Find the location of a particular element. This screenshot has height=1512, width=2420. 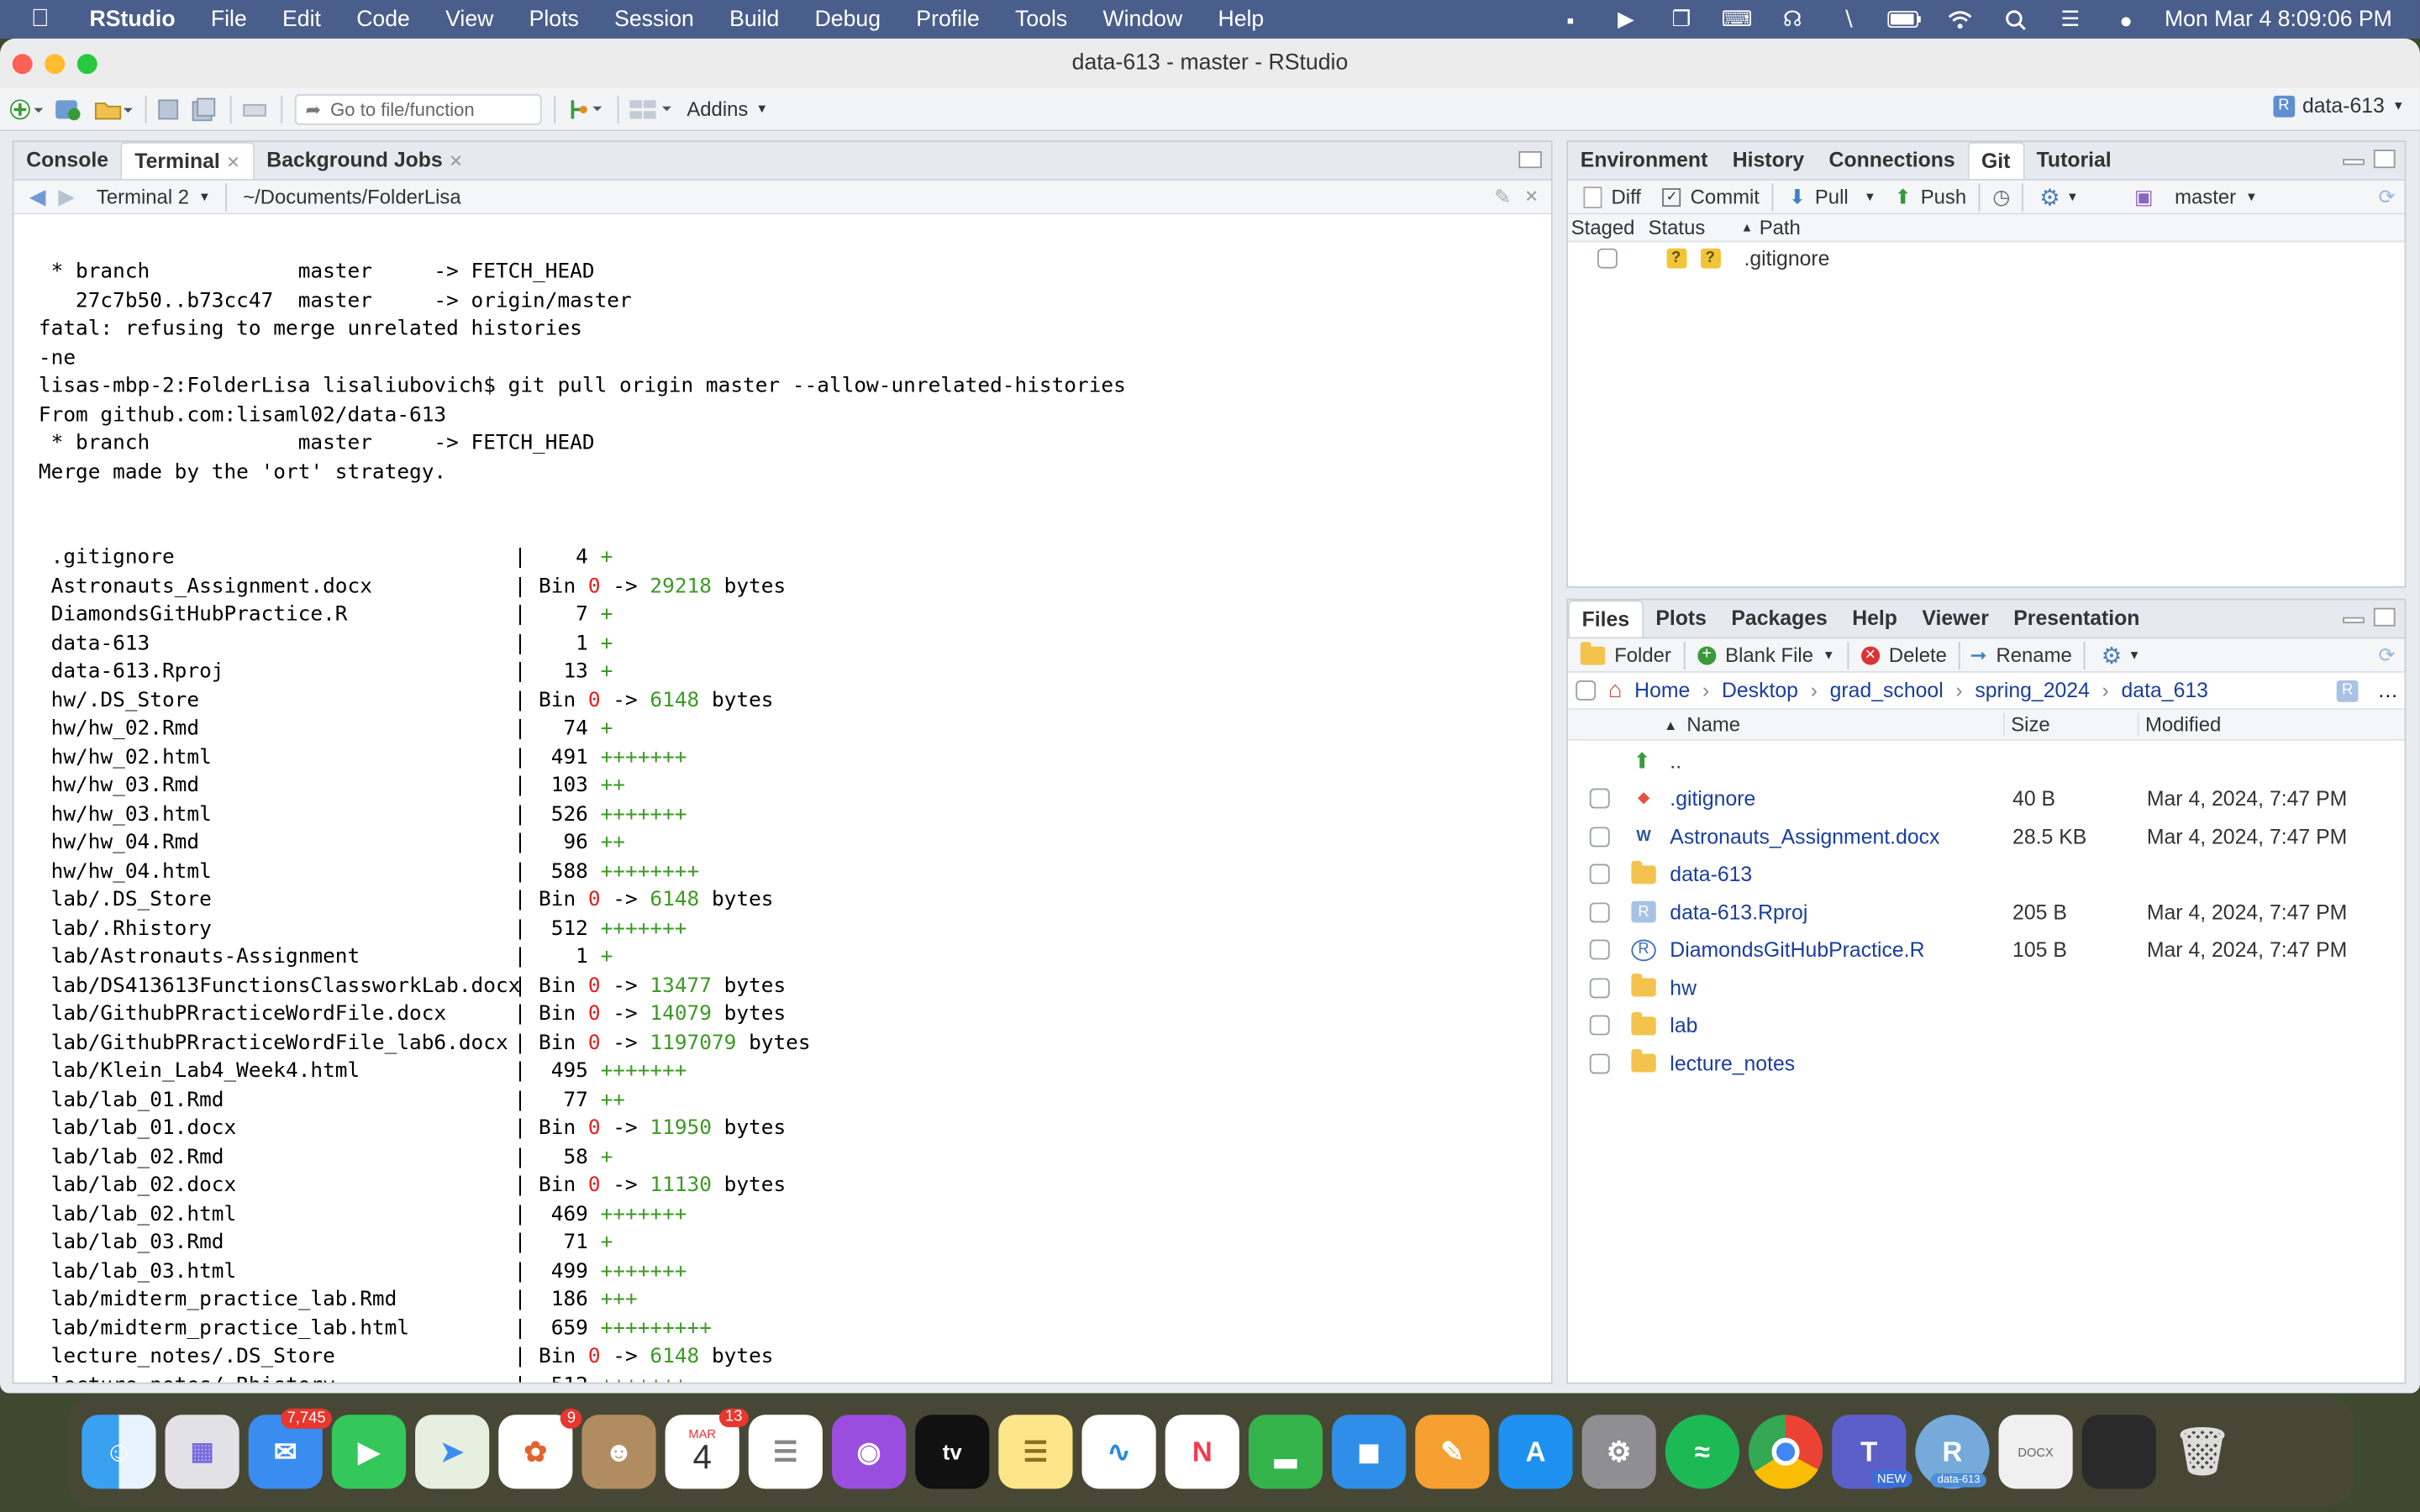

tab-background-jobs: Background Jobs ✕ is located at coordinates (366, 160).